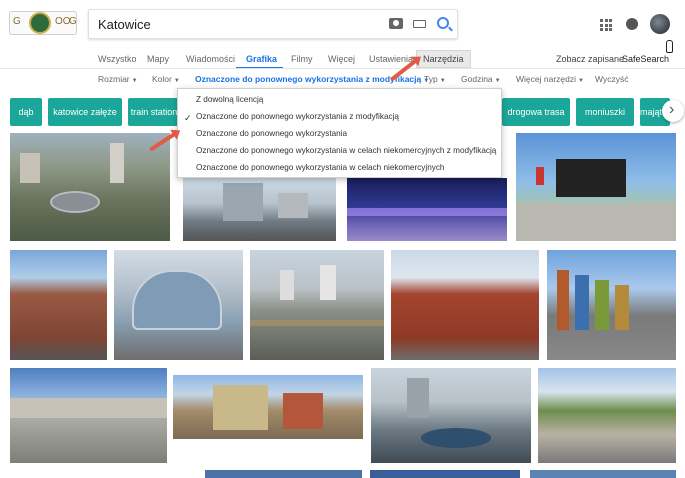 The height and width of the screenshot is (478, 685). What do you see at coordinates (632, 24) in the screenshot?
I see `notifications-icon` at bounding box center [632, 24].